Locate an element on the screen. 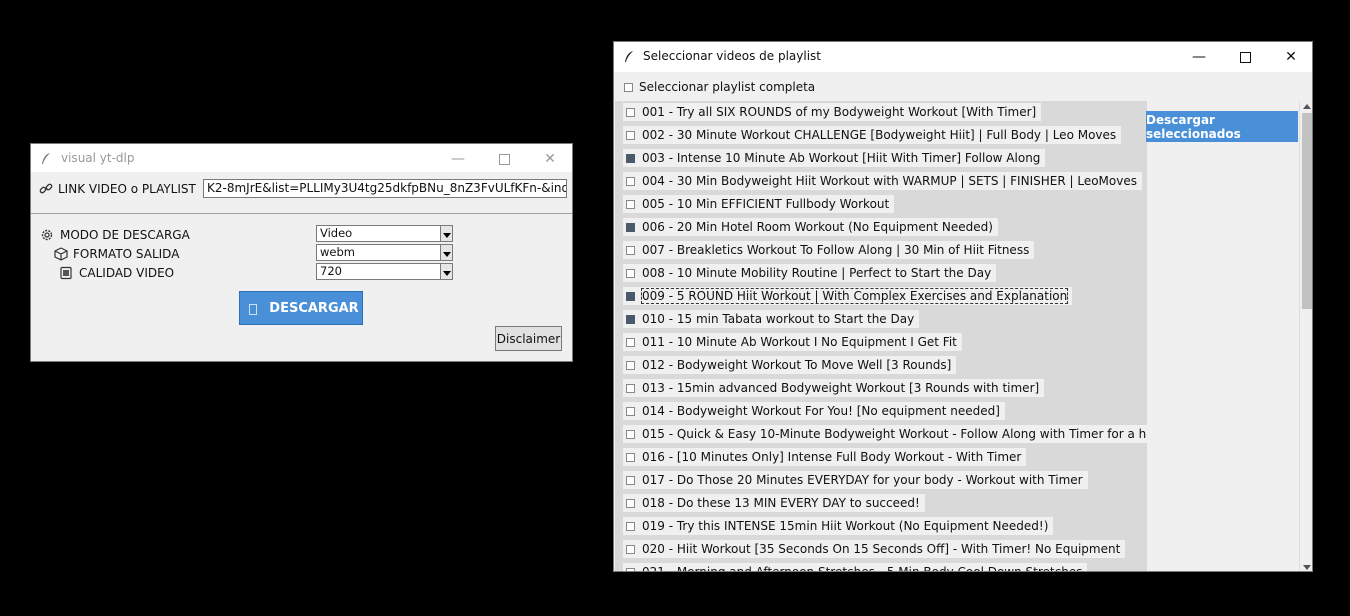 This screenshot has width=1350, height=616. scrollbar-thumb is located at coordinates (1307, 211).